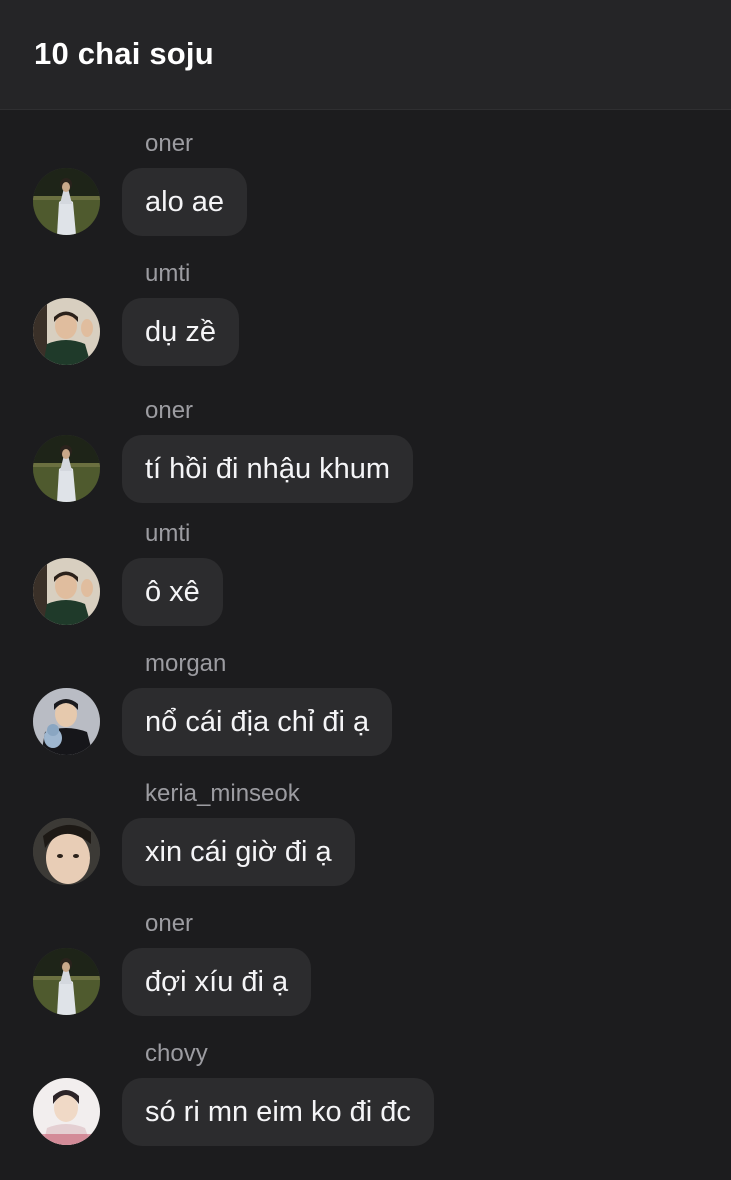  I want to click on message-bubble: só ri mn eim ko đi đc, so click(278, 1112).